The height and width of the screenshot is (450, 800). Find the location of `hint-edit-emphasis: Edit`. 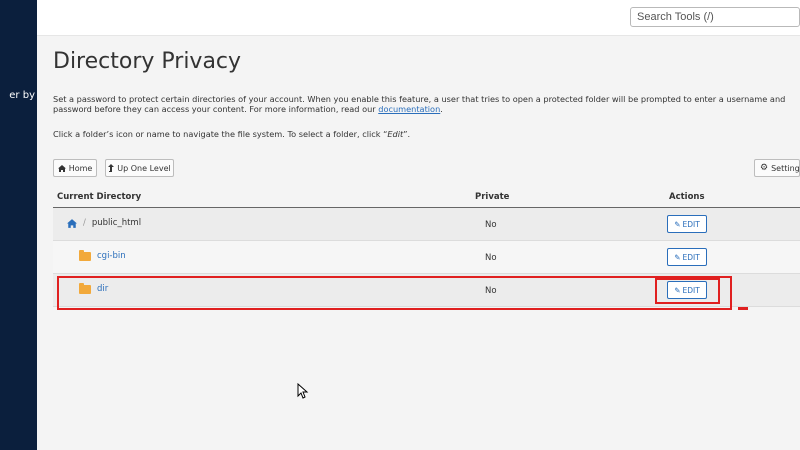

hint-edit-emphasis: Edit is located at coordinates (395, 134).